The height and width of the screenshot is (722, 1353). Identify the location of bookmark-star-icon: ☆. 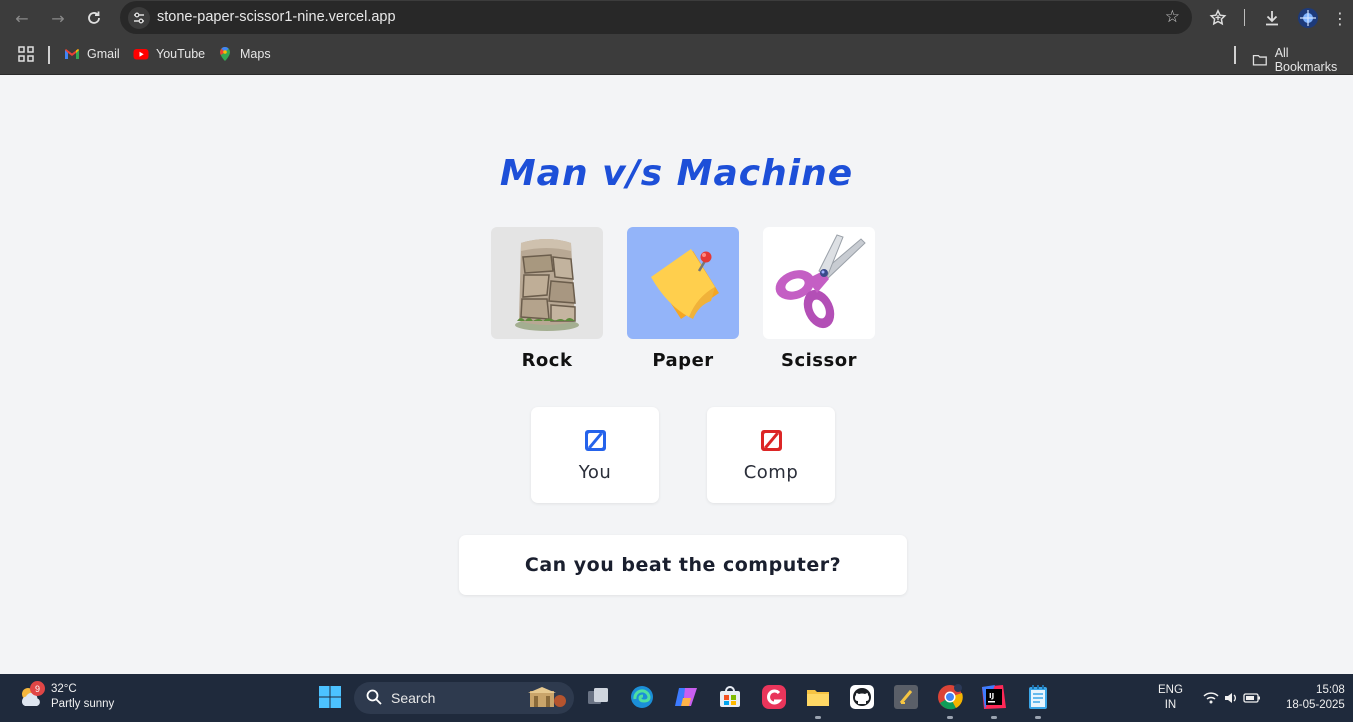
(1172, 17).